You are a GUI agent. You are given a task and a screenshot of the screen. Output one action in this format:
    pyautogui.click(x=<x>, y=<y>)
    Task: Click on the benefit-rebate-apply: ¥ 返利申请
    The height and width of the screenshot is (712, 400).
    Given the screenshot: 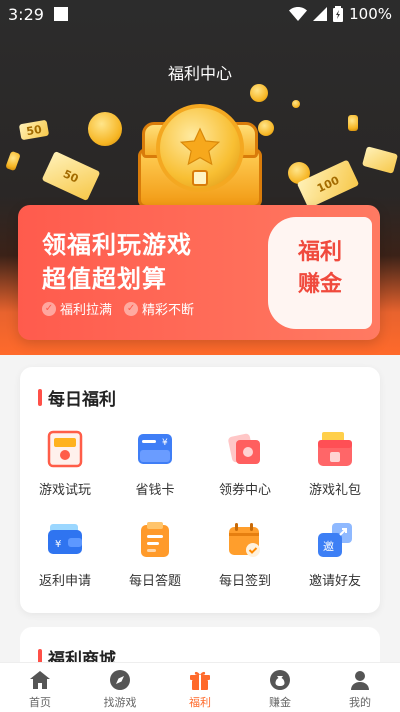 What is the action you would take?
    pyautogui.click(x=65, y=554)
    